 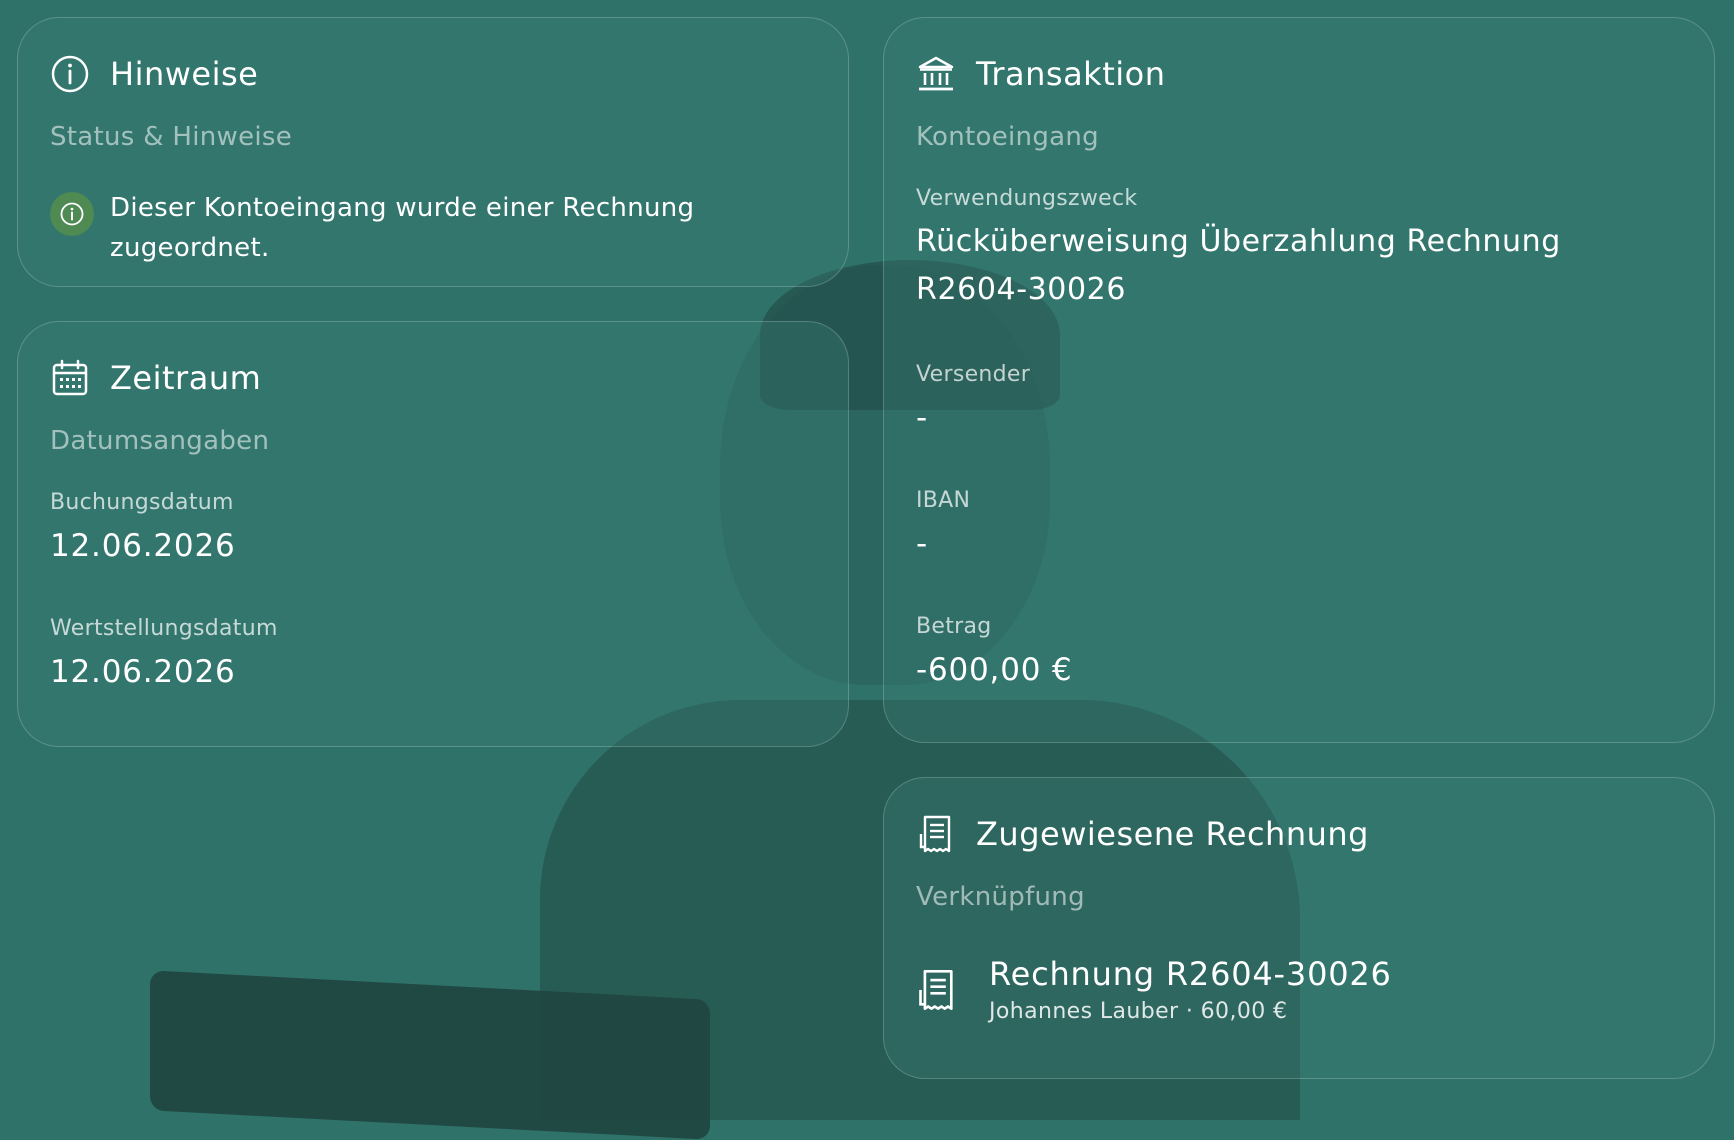 I want to click on assigned-invoice-card-subtitle: Verknüpfung, so click(x=1000, y=897).